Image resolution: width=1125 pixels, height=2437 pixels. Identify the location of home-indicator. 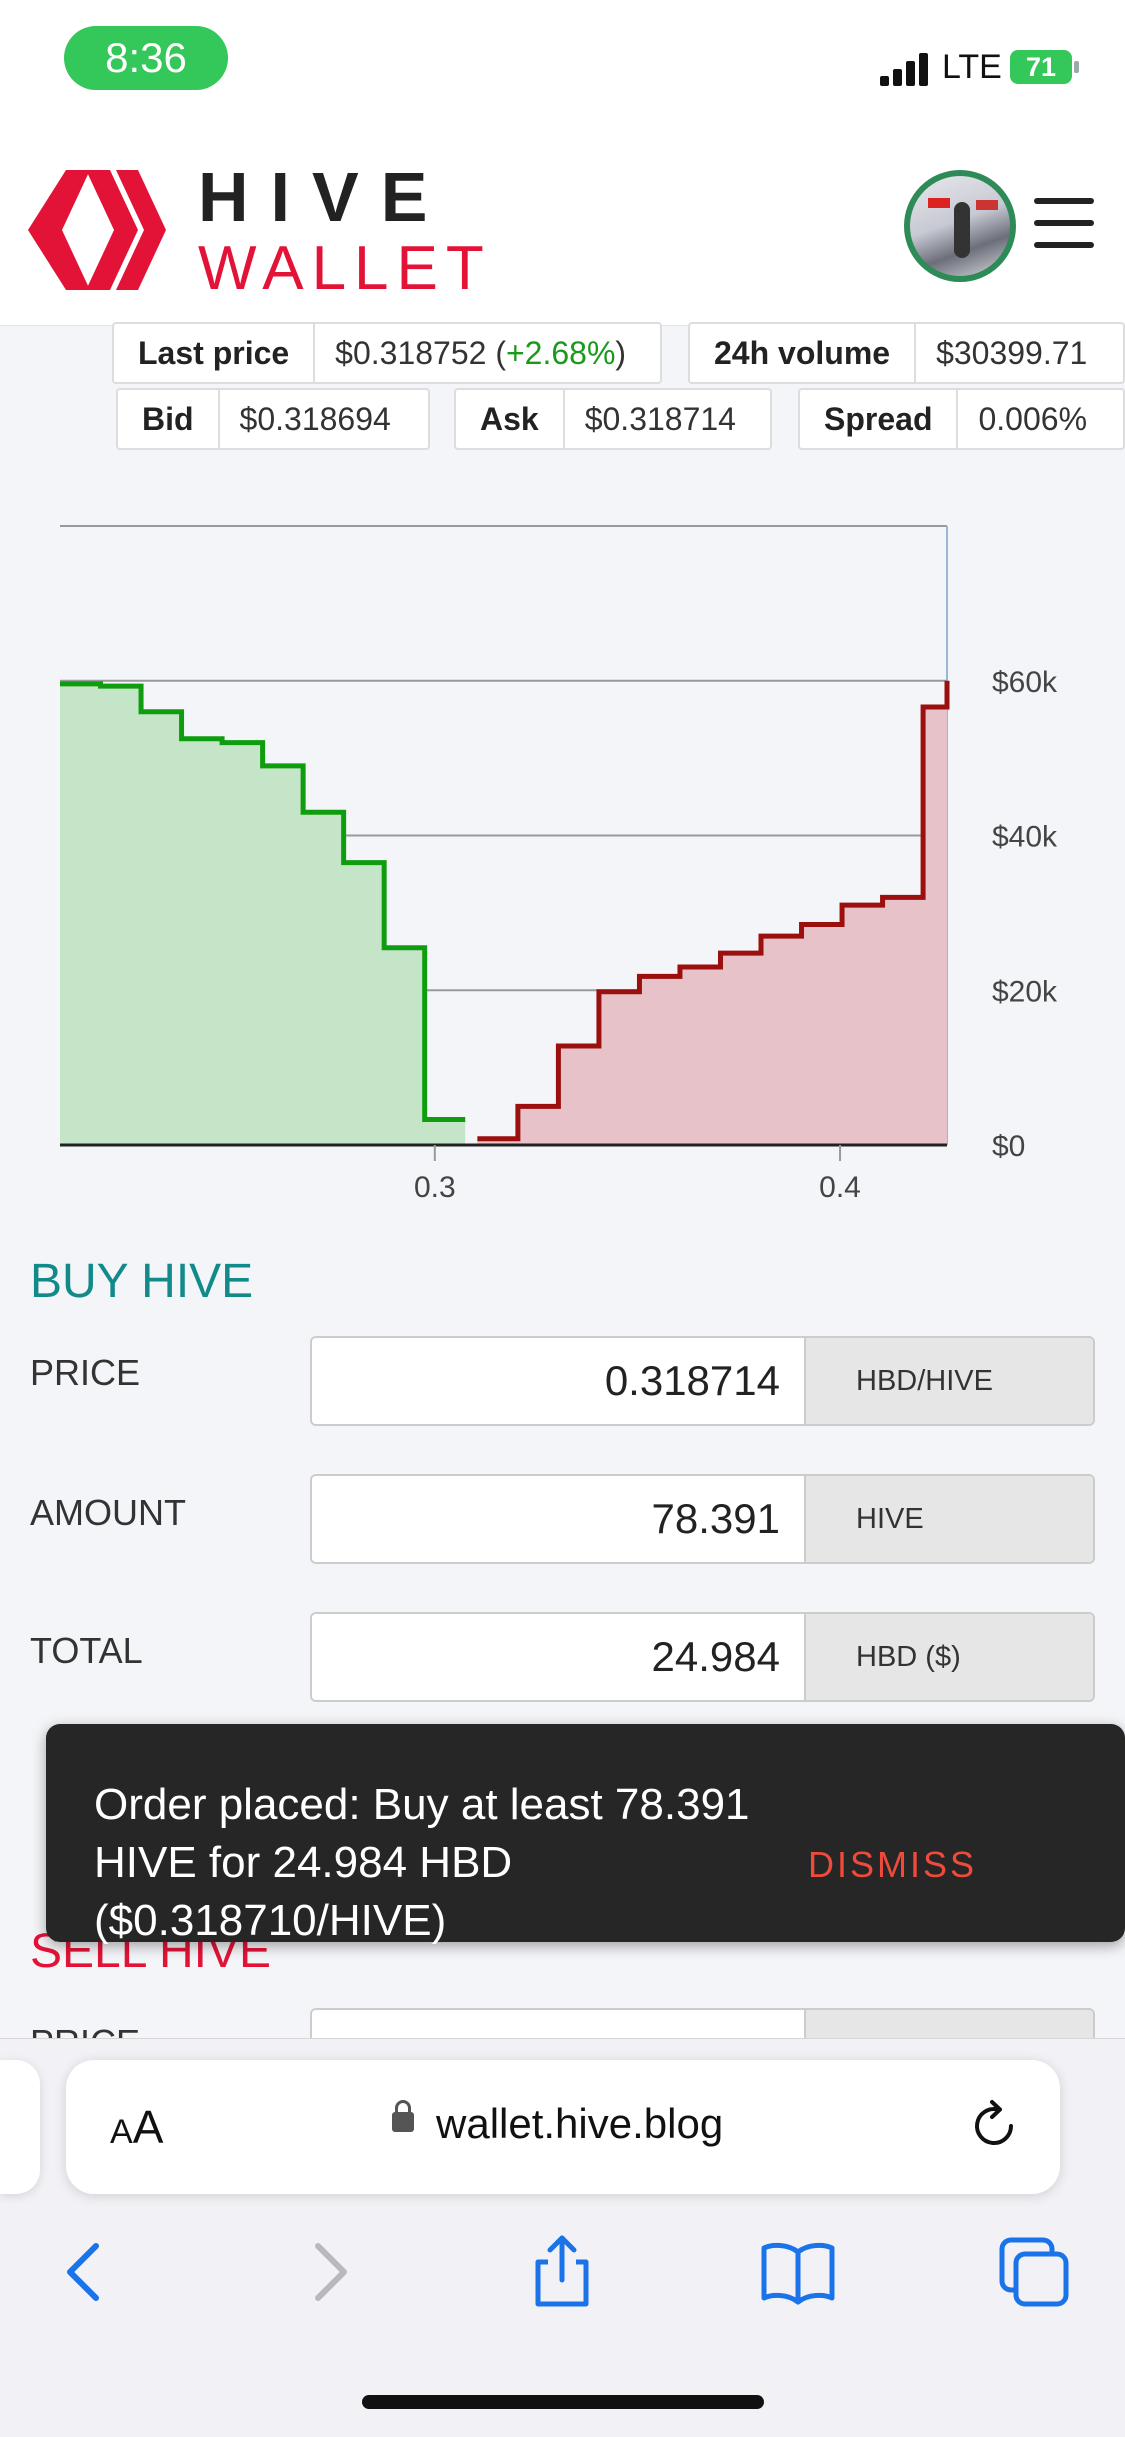
(563, 2402).